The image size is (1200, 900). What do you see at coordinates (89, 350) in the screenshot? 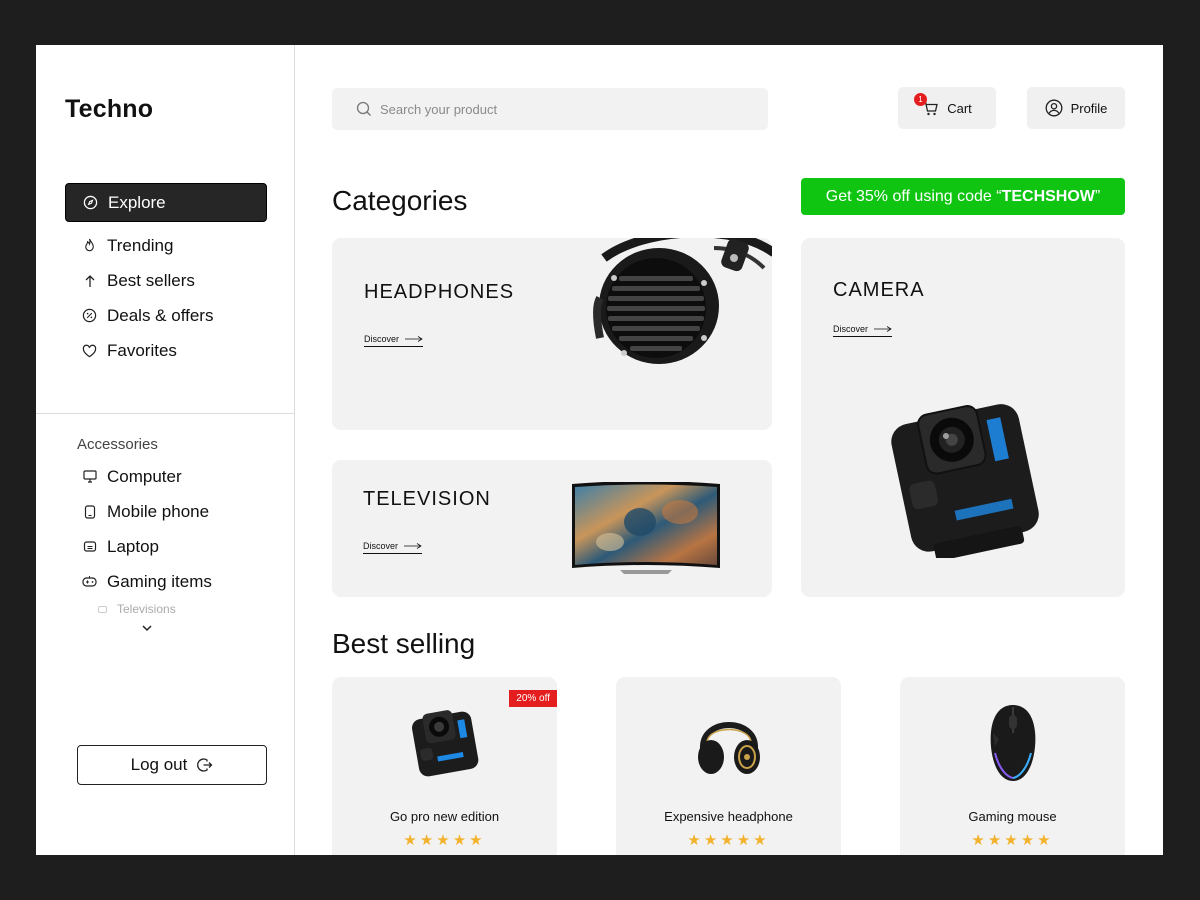
I see `heart-icon` at bounding box center [89, 350].